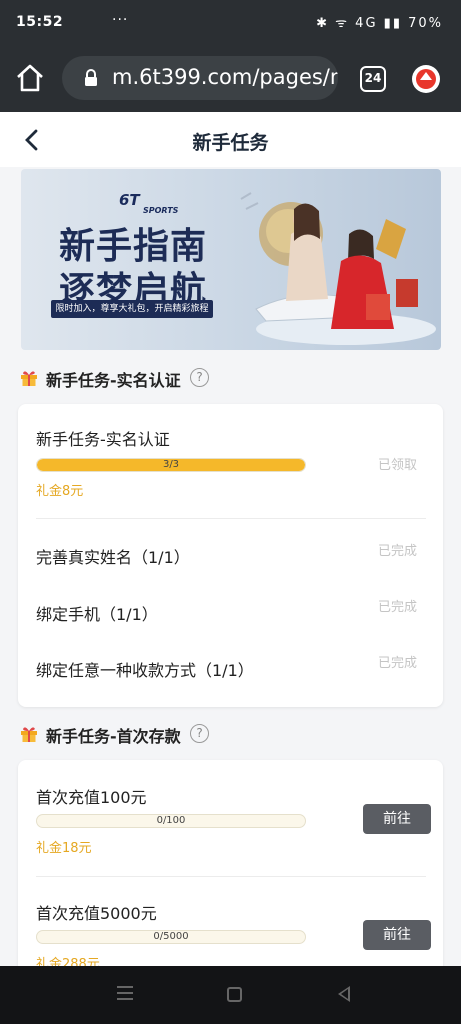 The width and height of the screenshot is (461, 1024). I want to click on task-reward: 礼金18元, so click(64, 848).